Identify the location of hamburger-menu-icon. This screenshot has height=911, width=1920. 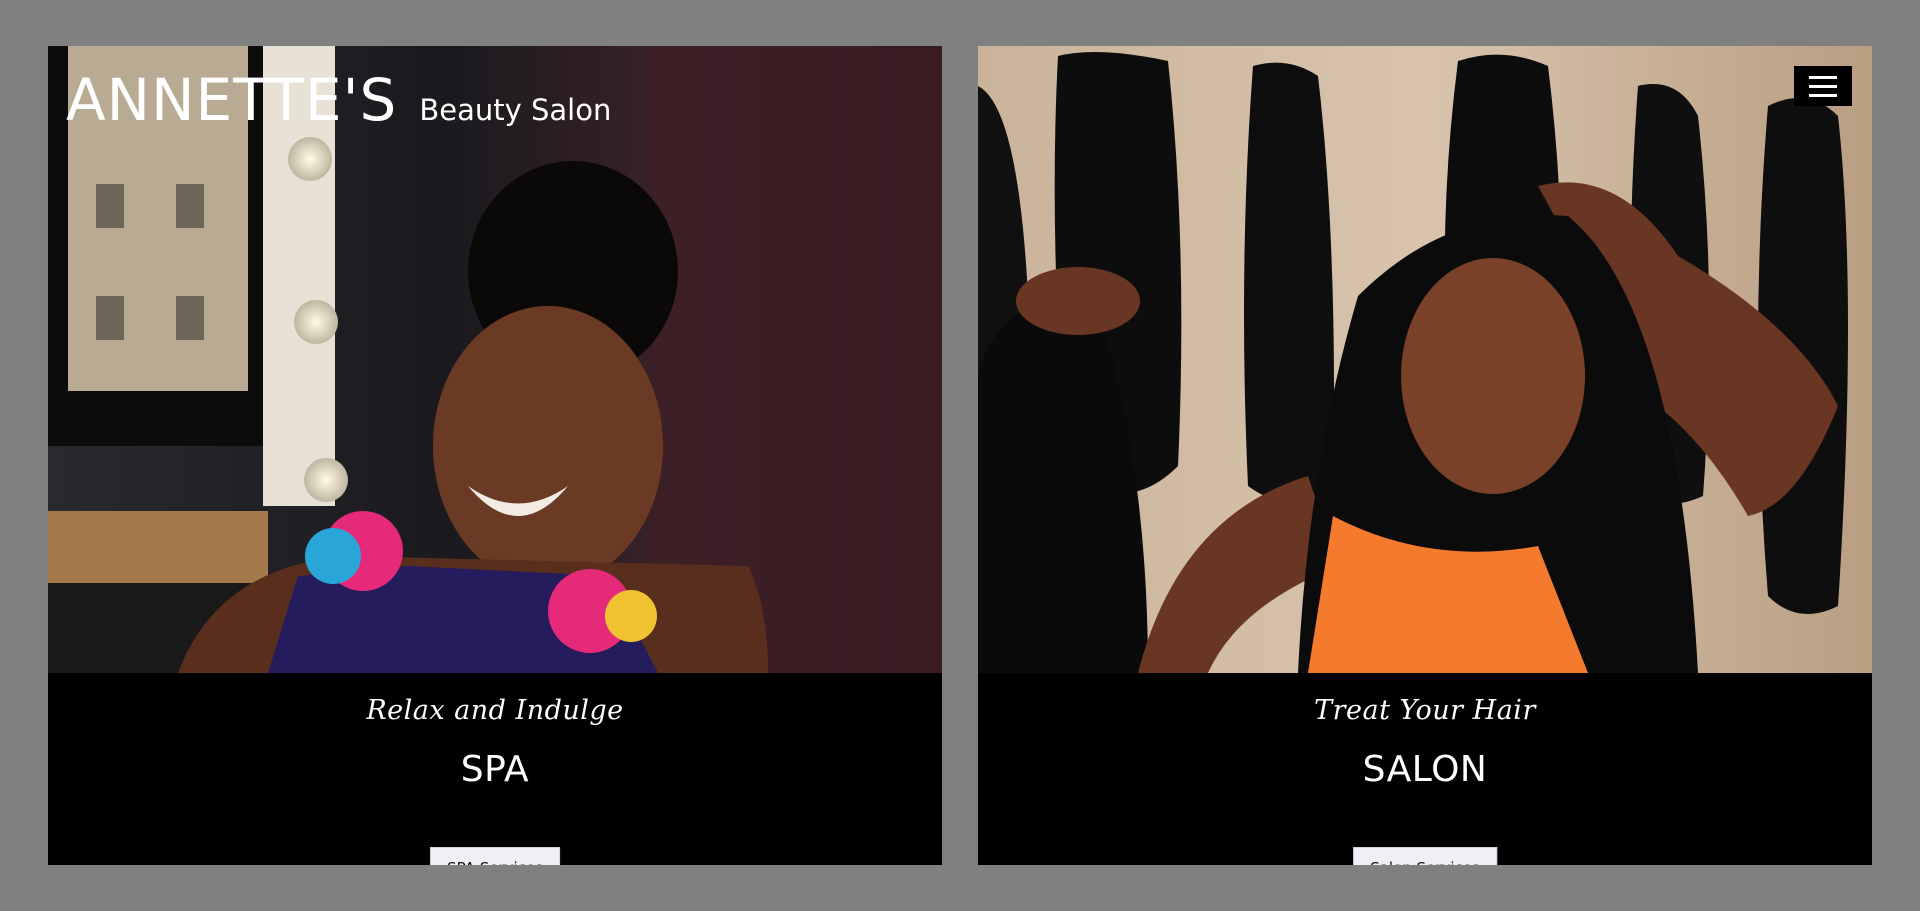
(1823, 77).